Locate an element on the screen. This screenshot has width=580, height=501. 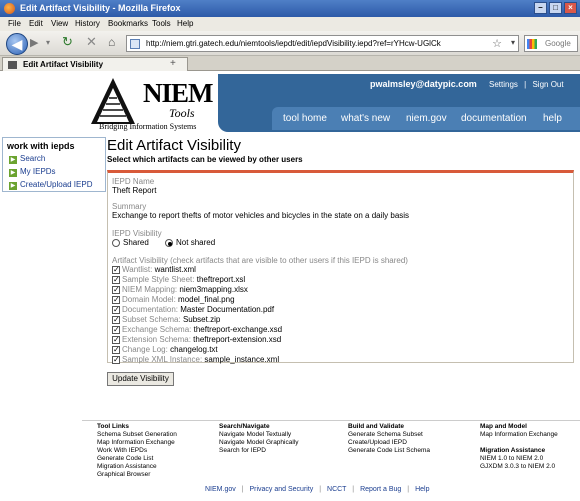
menu-bookmarks: Bookmarks is located at coordinates (128, 23).